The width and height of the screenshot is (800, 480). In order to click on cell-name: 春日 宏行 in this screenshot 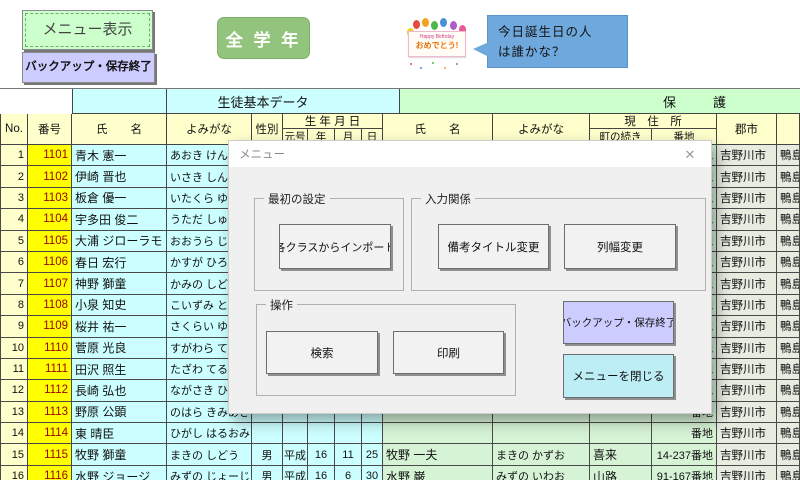, I will do `click(119, 262)`.